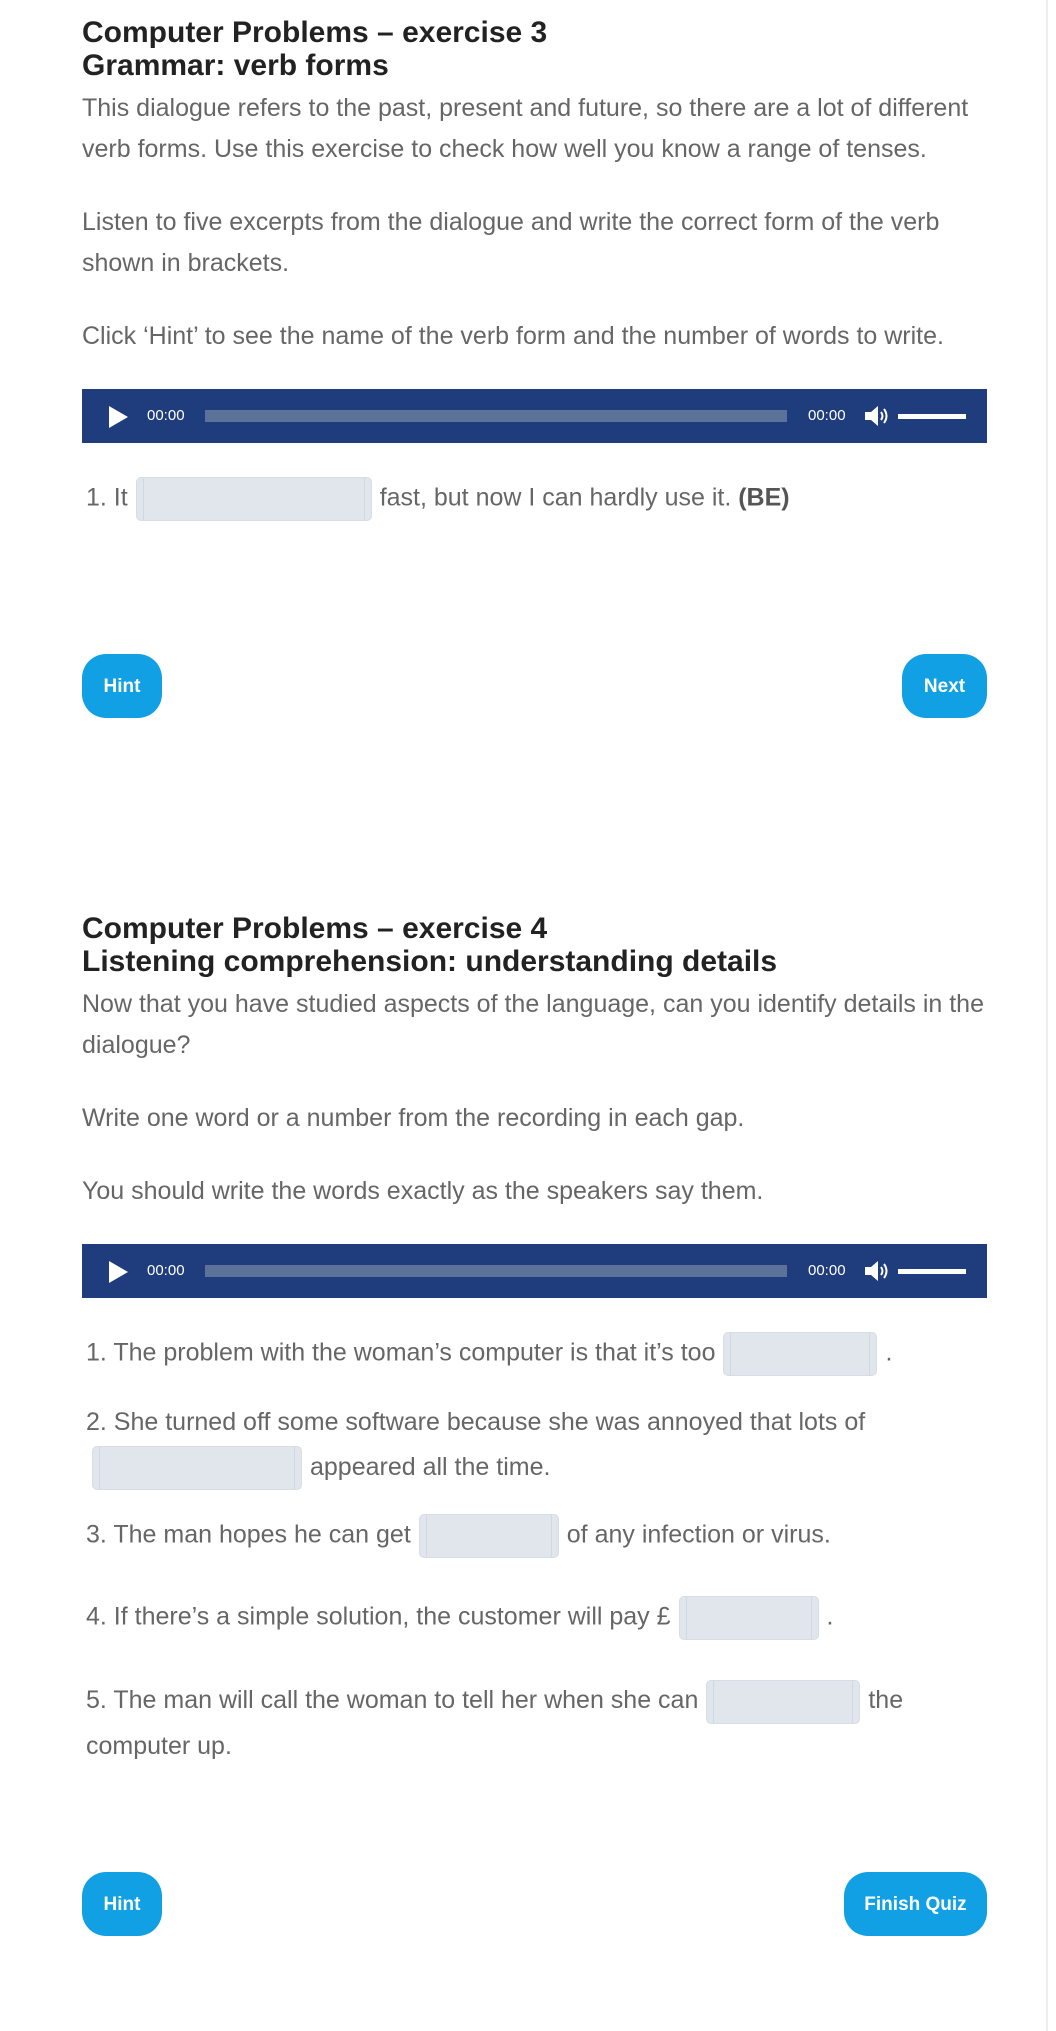 The image size is (1056, 2031). Describe the element at coordinates (248, 1535) in the screenshot. I see `question-text-before: 3. The man hopes he can get` at that location.